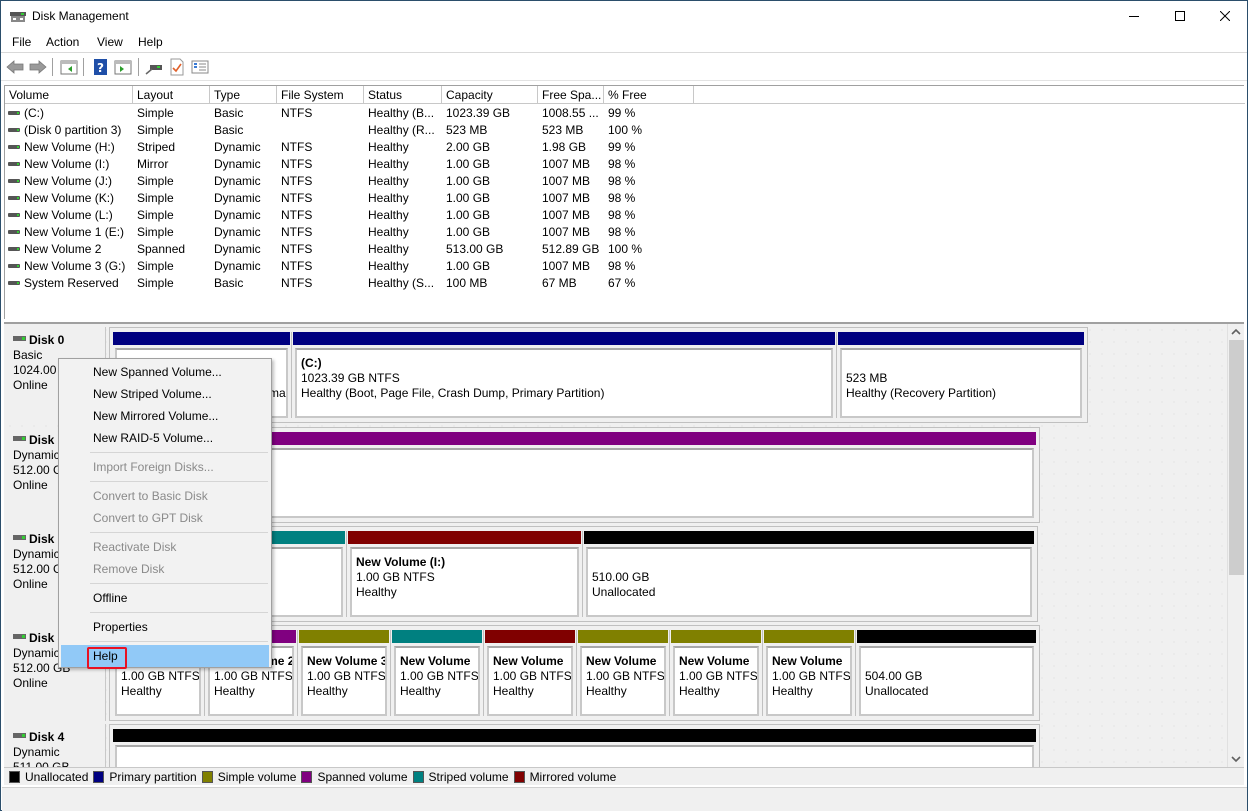 This screenshot has height=811, width=1248. I want to click on cell-volume: New Volume (K:), so click(67, 198).